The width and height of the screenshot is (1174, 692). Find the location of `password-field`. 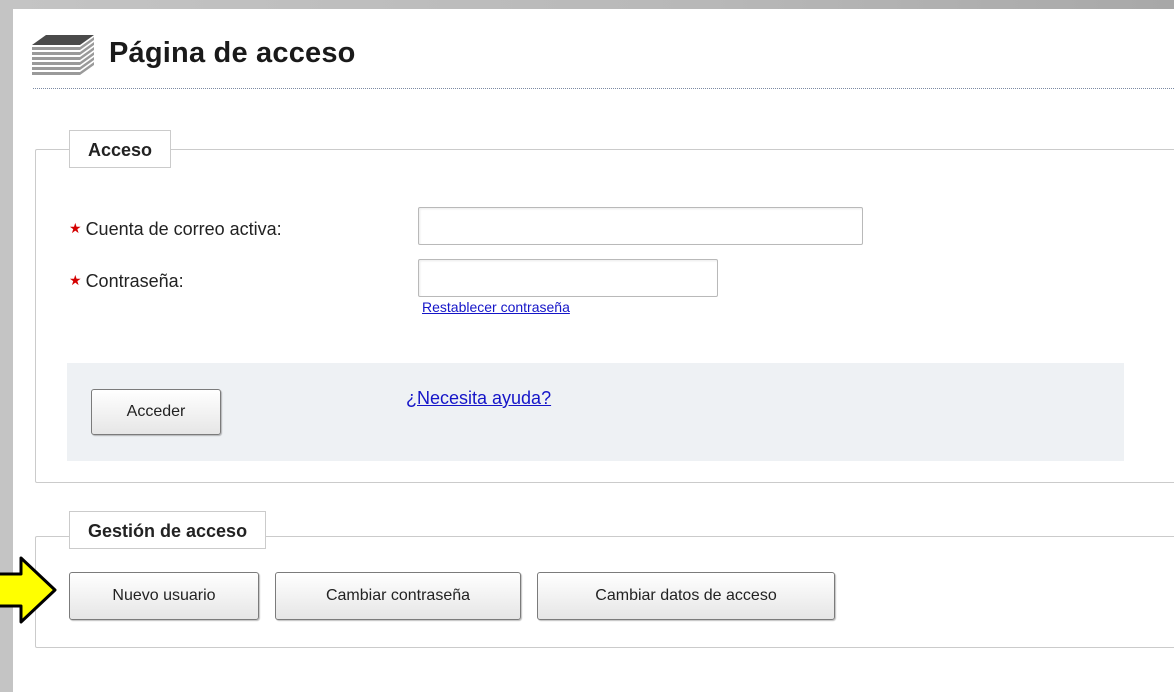

password-field is located at coordinates (568, 278).